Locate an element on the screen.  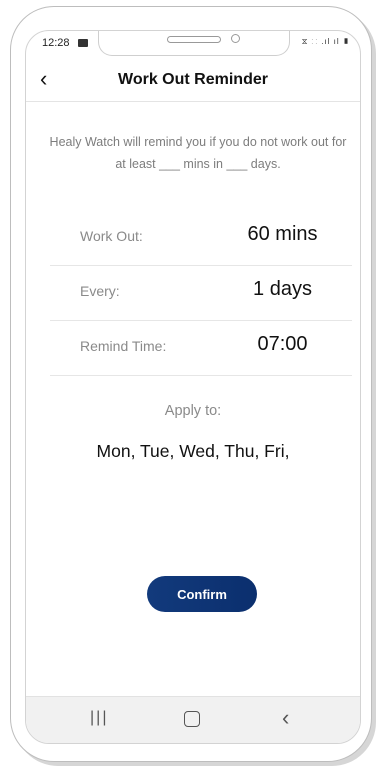
workout-label: Work Out: is located at coordinates (111, 236).